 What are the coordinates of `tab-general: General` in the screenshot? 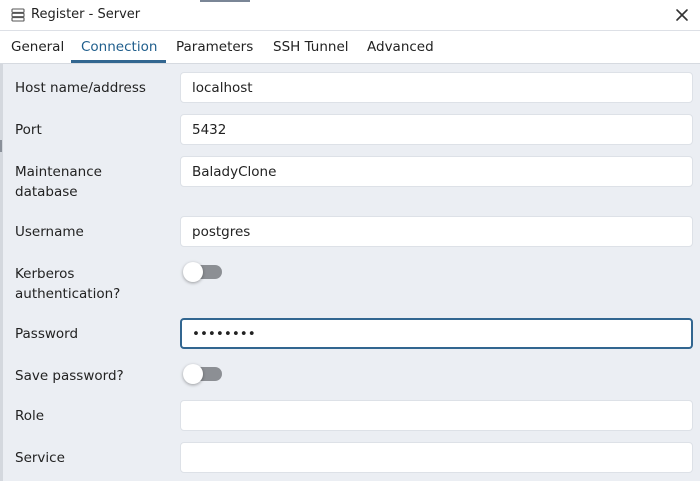 It's located at (37, 47).